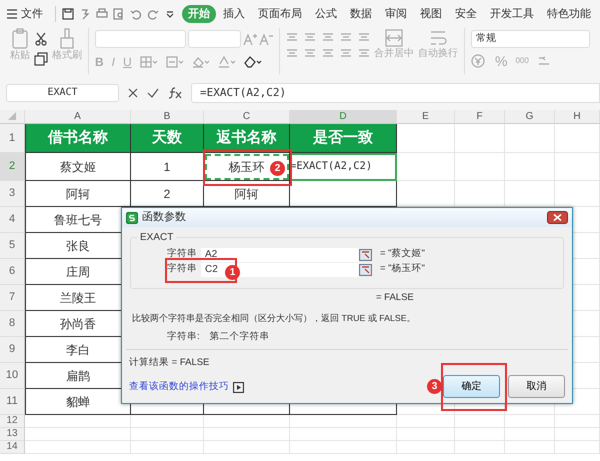 This screenshot has height=461, width=600. What do you see at coordinates (346, 37) in the screenshot?
I see `indent-decrease-icon` at bounding box center [346, 37].